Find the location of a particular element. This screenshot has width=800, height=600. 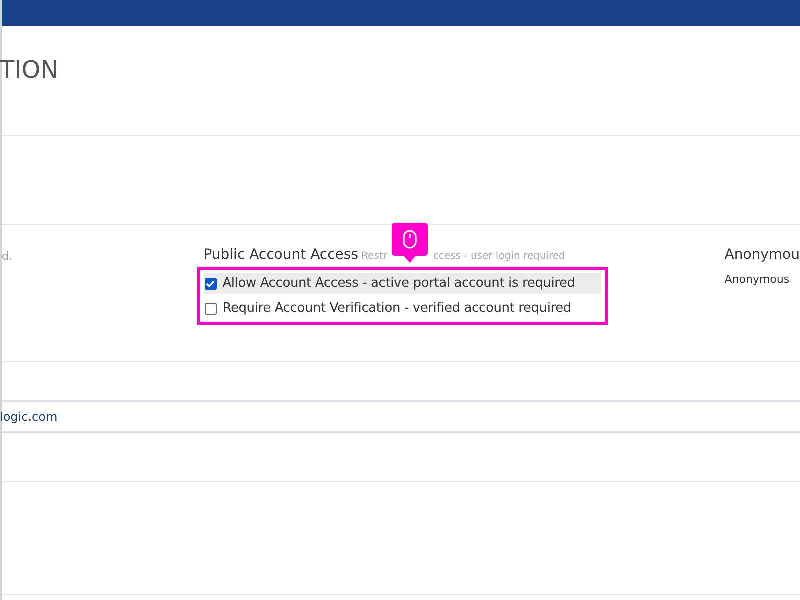

hint-text: Restr is located at coordinates (375, 256).